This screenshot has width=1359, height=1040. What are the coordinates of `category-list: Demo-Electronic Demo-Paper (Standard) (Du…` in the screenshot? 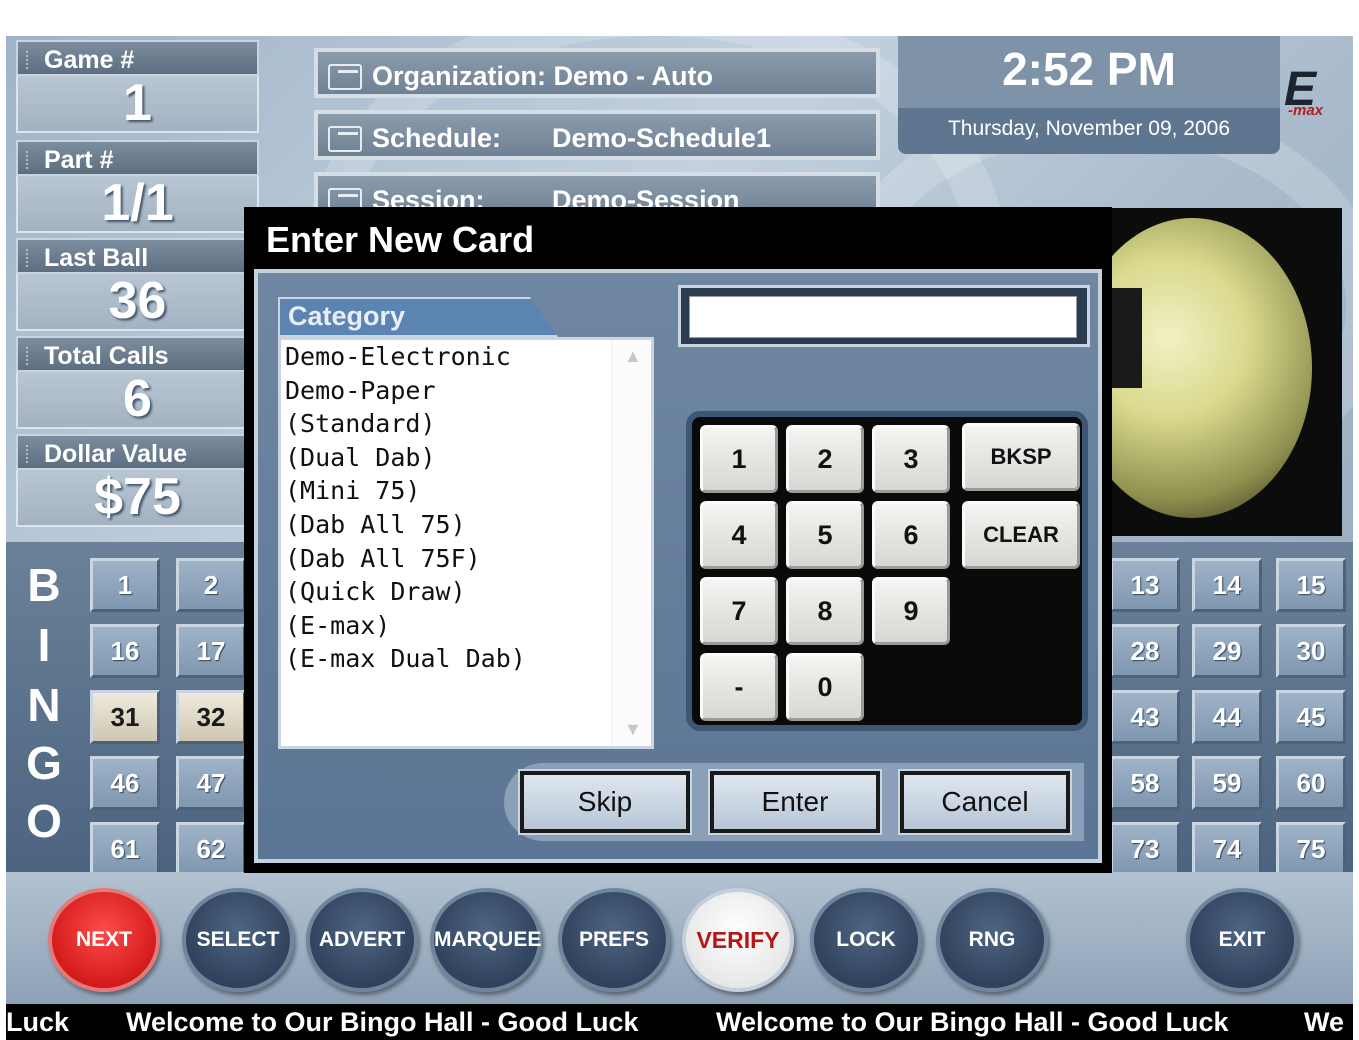 It's located at (466, 543).